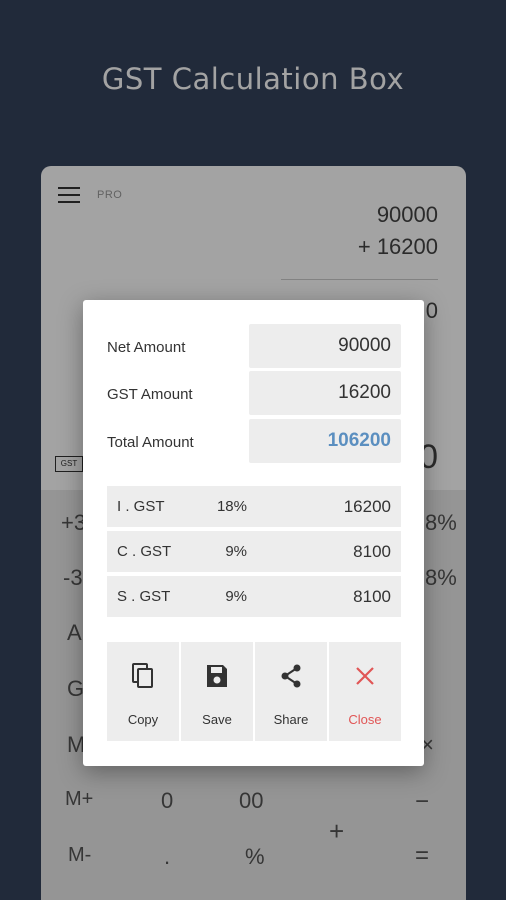 This screenshot has height=900, width=506. I want to click on igst-rate: 18%, so click(231, 506).